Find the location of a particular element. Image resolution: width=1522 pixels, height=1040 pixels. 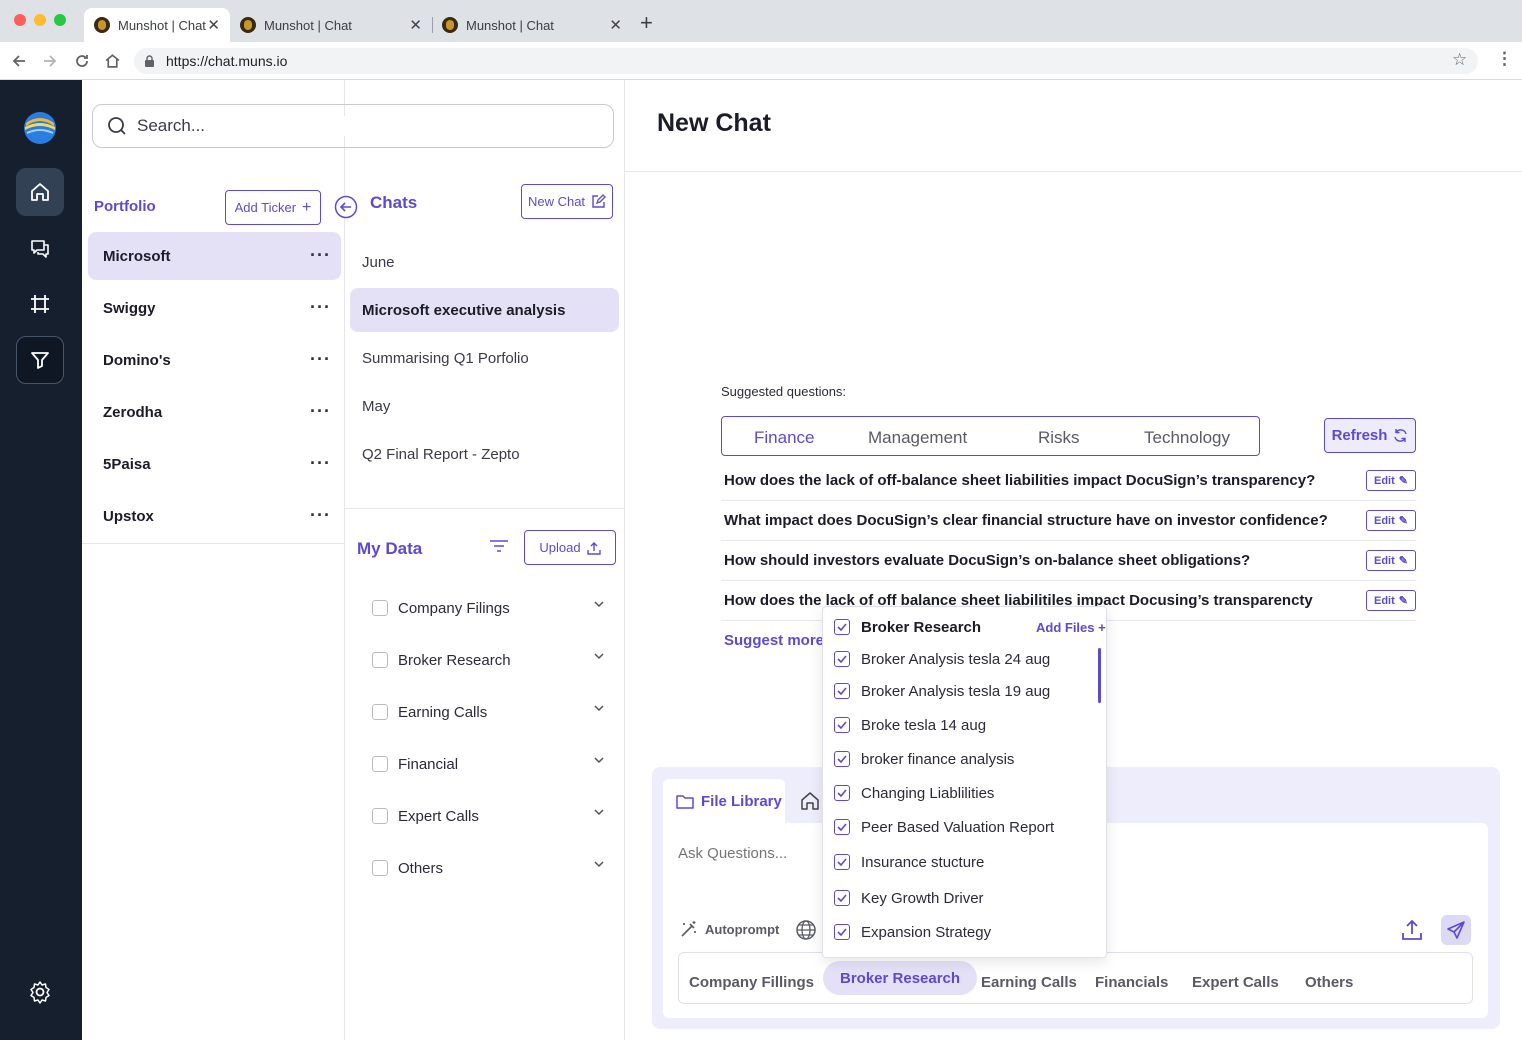

tab-risks: Risks is located at coordinates (1059, 438).